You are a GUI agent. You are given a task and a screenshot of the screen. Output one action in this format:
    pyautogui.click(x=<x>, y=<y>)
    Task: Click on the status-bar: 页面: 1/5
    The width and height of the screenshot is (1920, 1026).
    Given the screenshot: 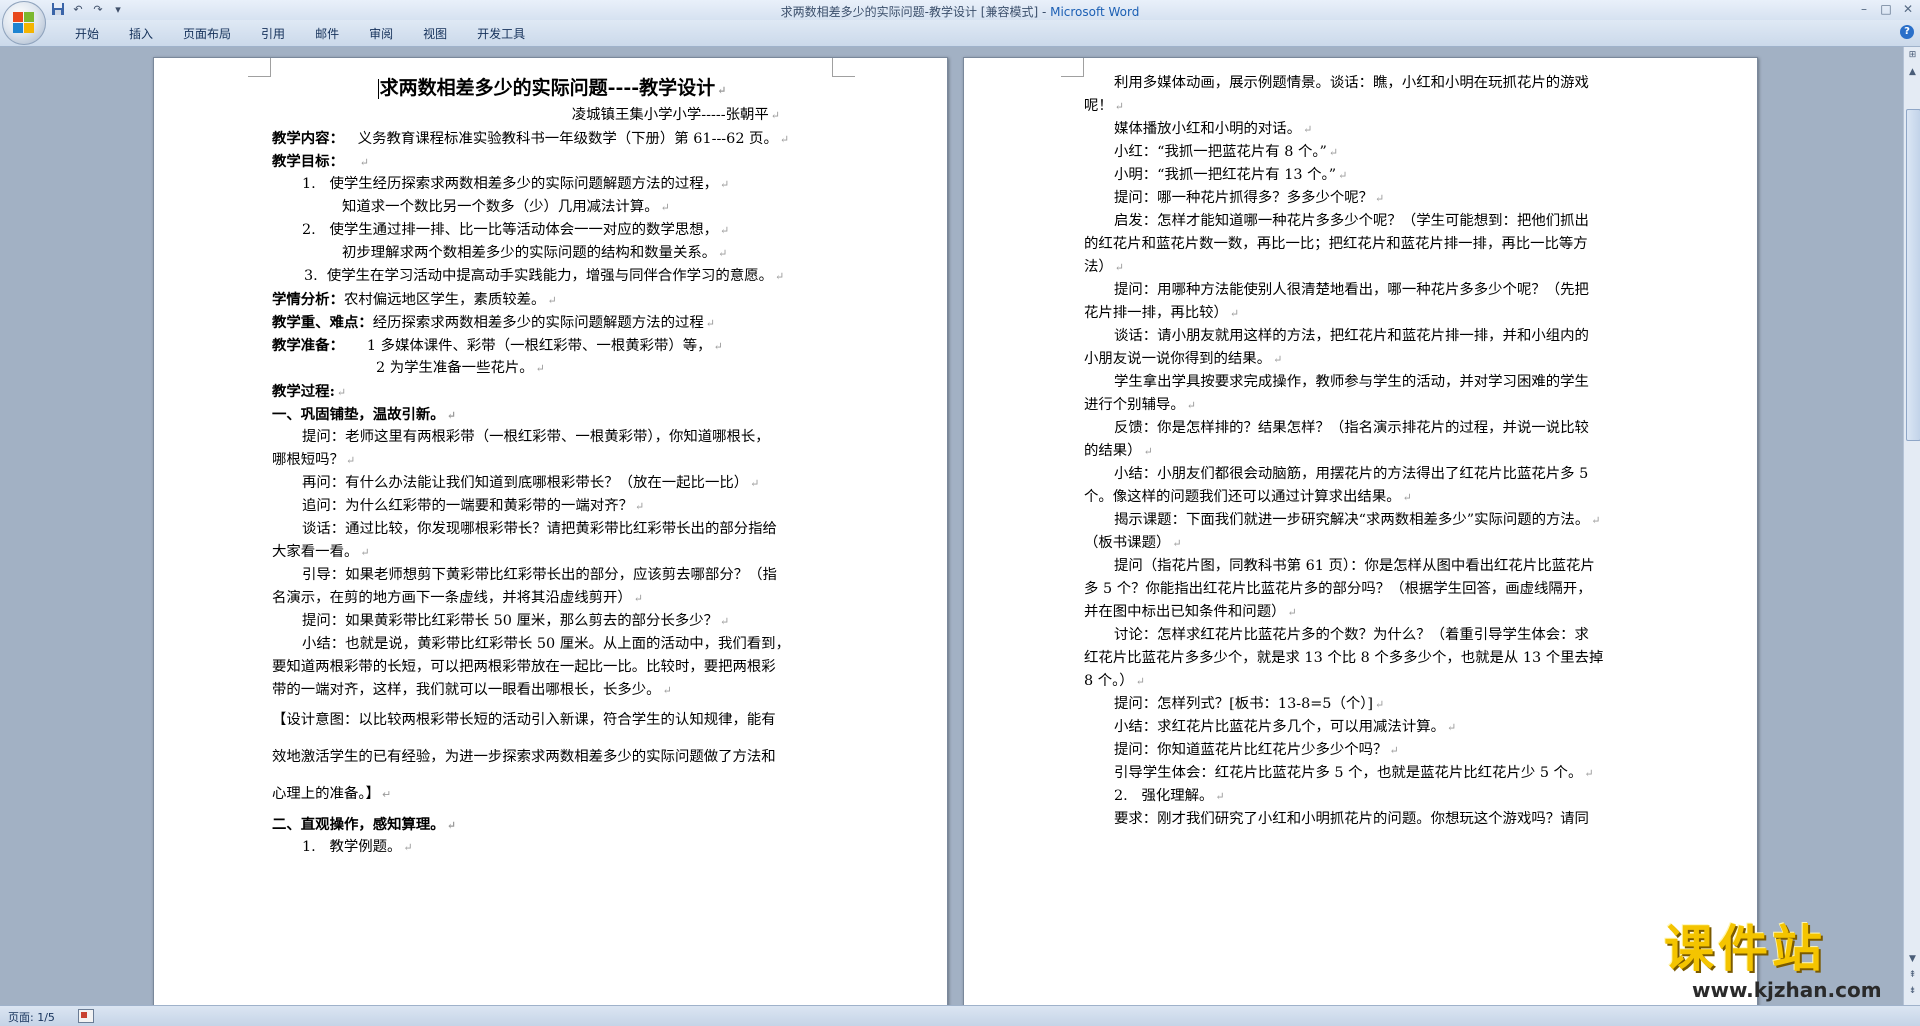 What is the action you would take?
    pyautogui.click(x=960, y=1015)
    